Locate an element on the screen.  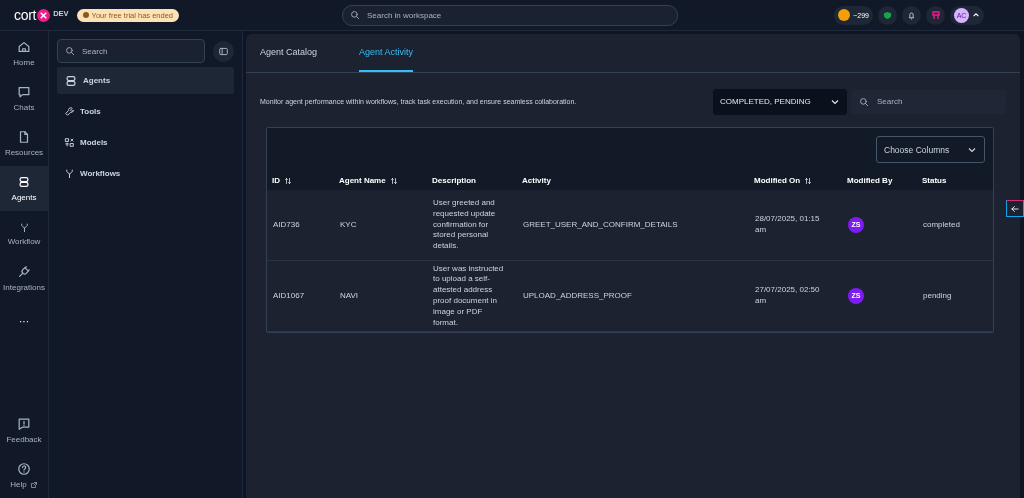
column-header: Agent Name is located at coordinates (380, 176).